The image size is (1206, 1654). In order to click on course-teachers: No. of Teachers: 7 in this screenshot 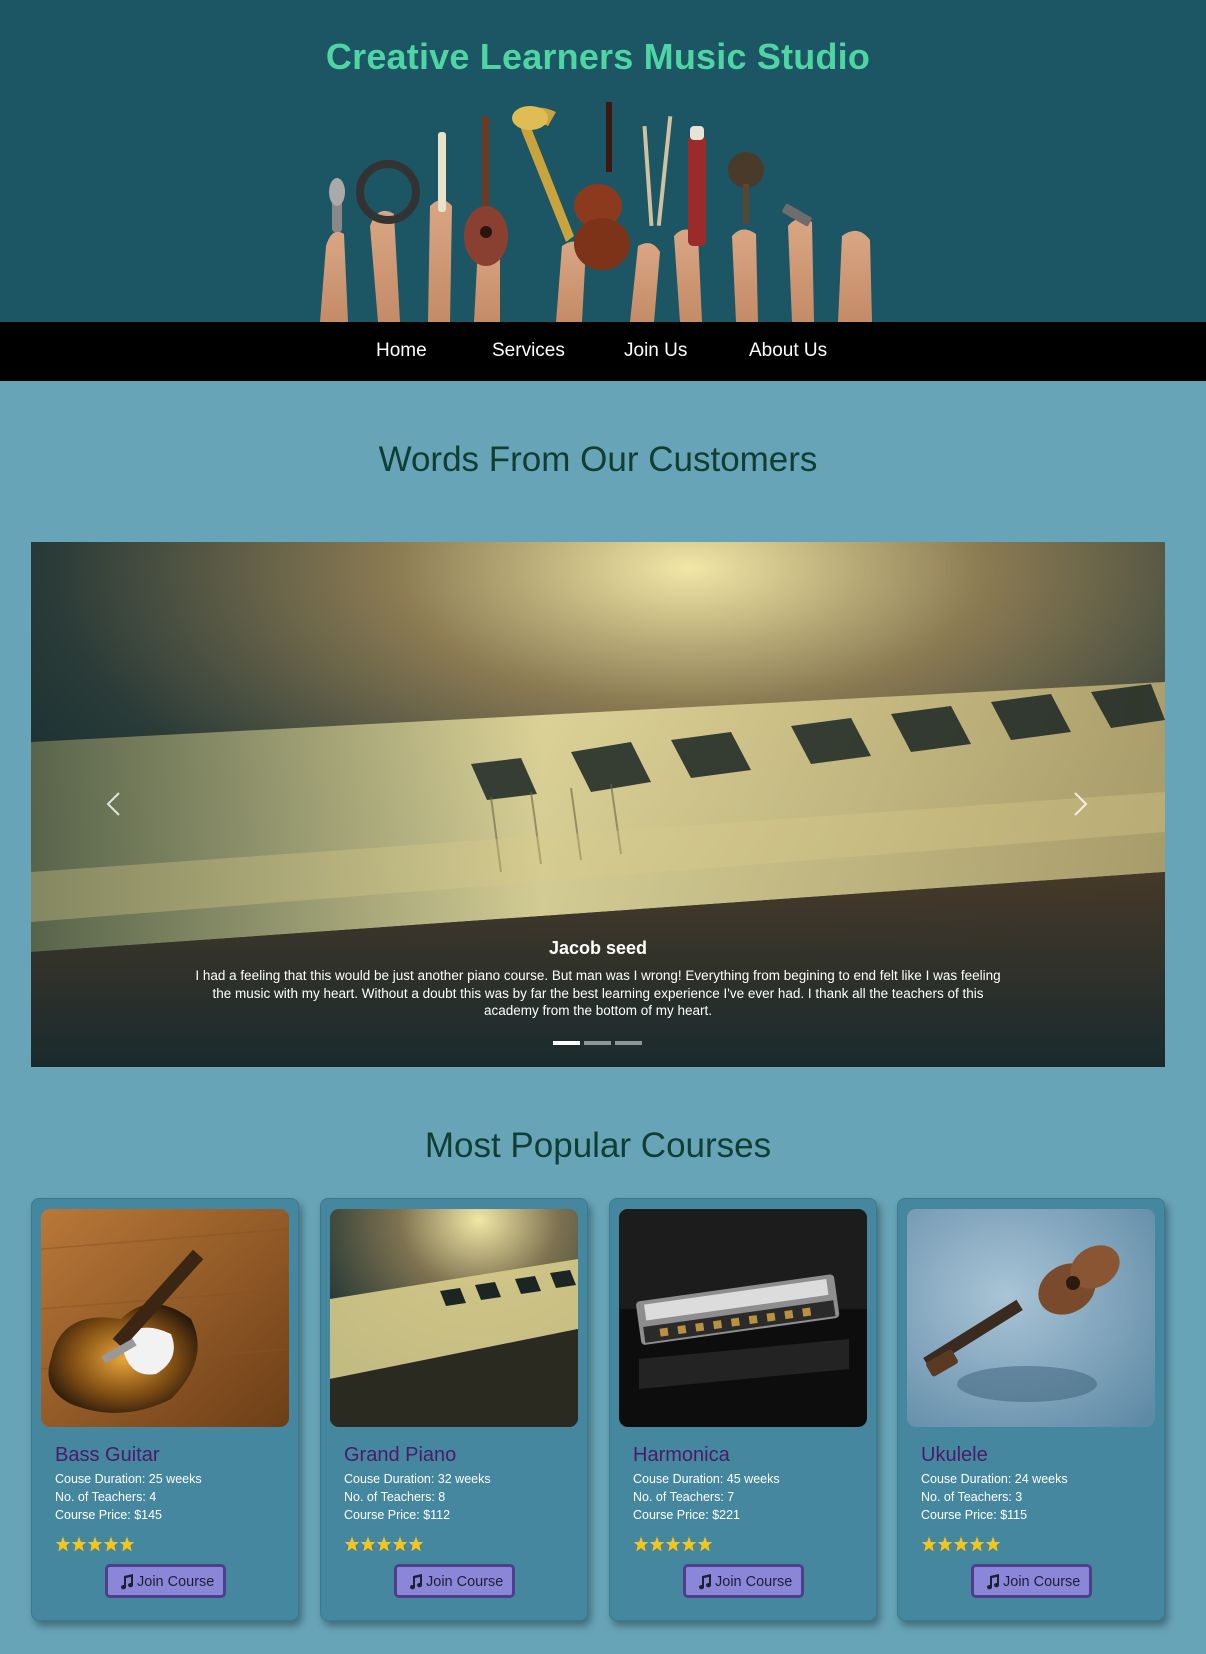, I will do `click(684, 1497)`.